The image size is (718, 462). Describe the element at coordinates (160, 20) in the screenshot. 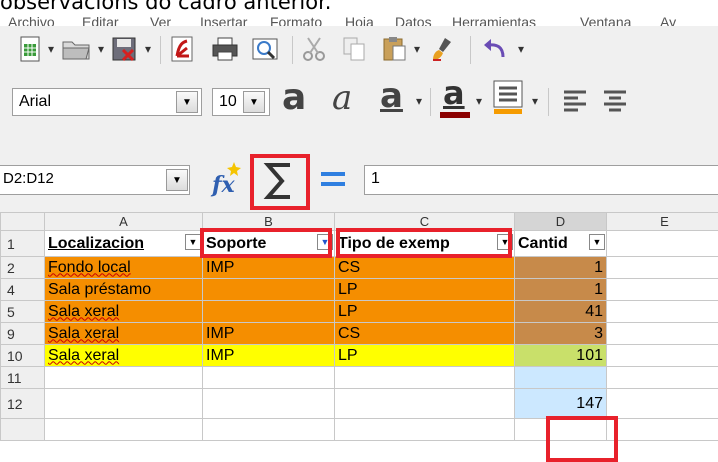

I see `menu-ver: Ver` at that location.